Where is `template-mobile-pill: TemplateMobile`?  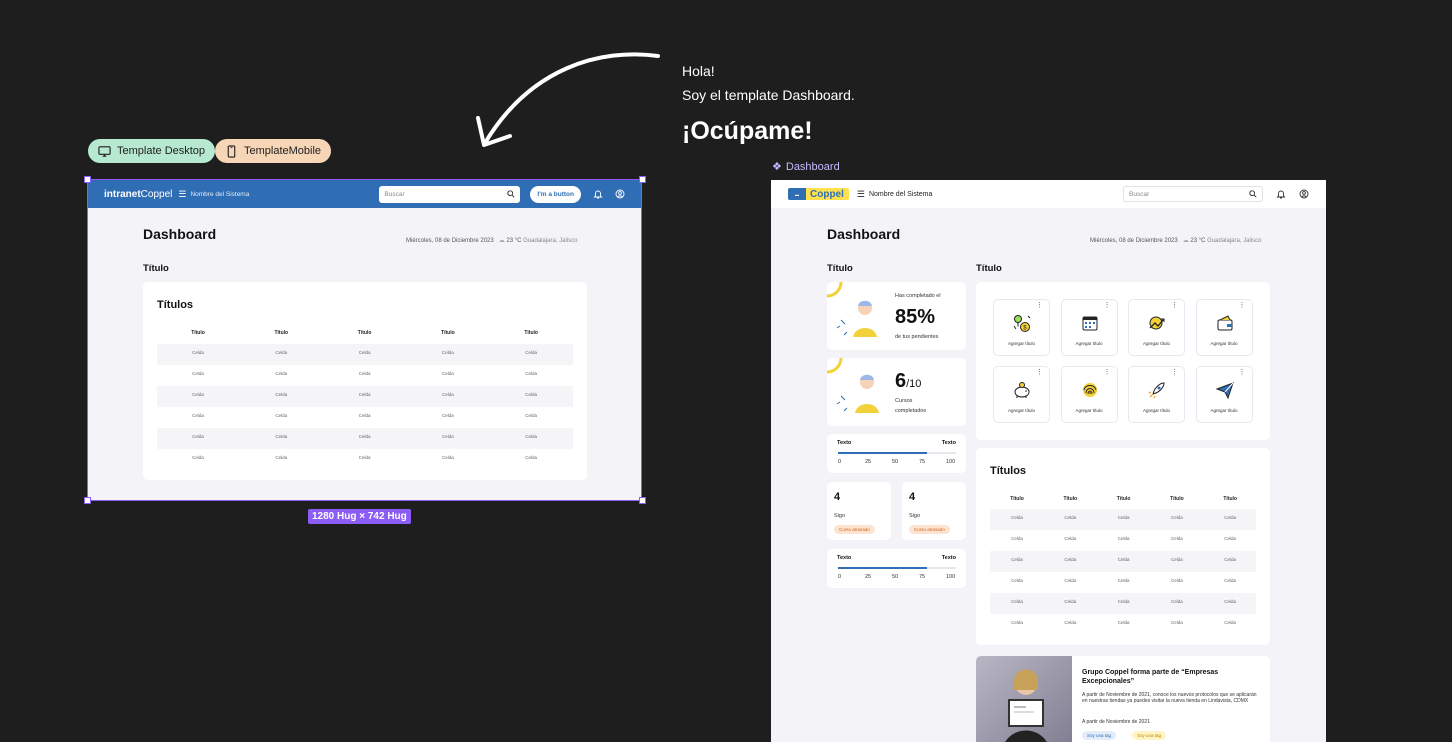
template-mobile-pill: TemplateMobile is located at coordinates (273, 151).